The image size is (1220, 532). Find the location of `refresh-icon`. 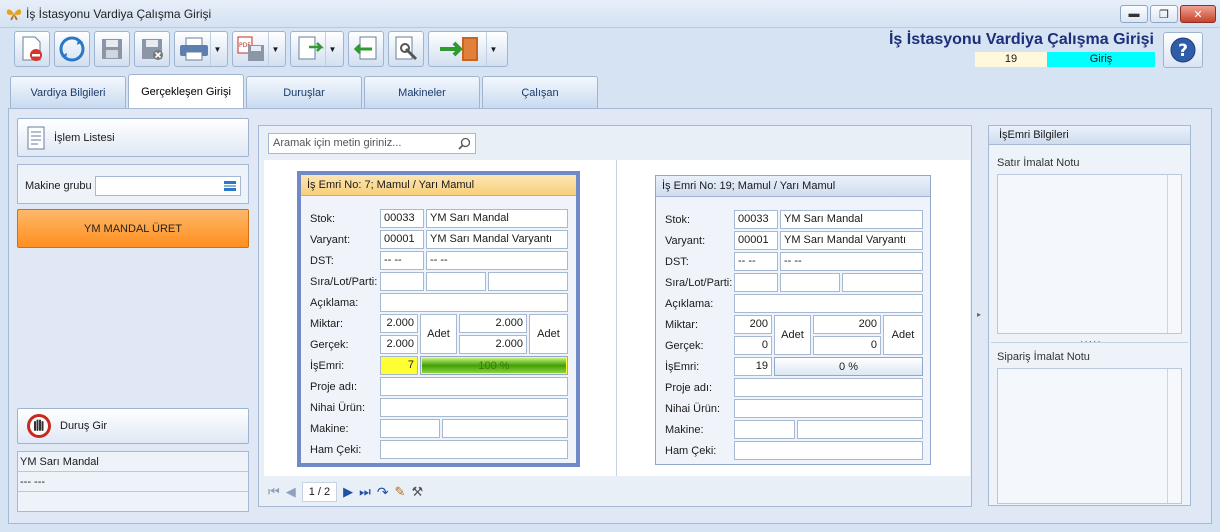

refresh-icon is located at coordinates (72, 49).